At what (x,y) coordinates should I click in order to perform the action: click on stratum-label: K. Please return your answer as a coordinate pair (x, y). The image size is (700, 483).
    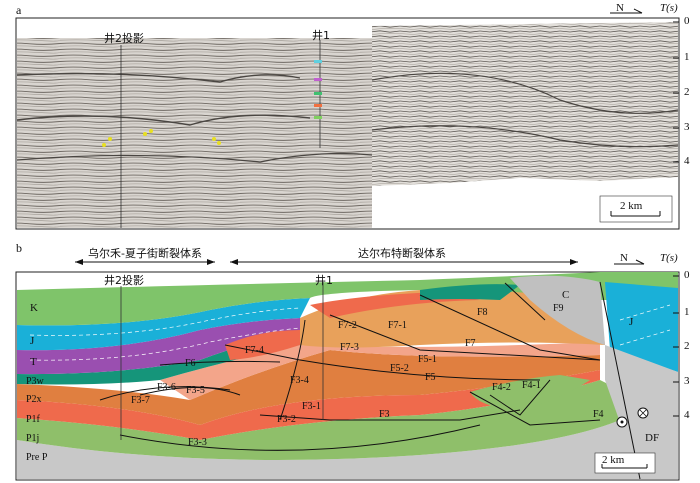
    Looking at the image, I should click on (34, 308).